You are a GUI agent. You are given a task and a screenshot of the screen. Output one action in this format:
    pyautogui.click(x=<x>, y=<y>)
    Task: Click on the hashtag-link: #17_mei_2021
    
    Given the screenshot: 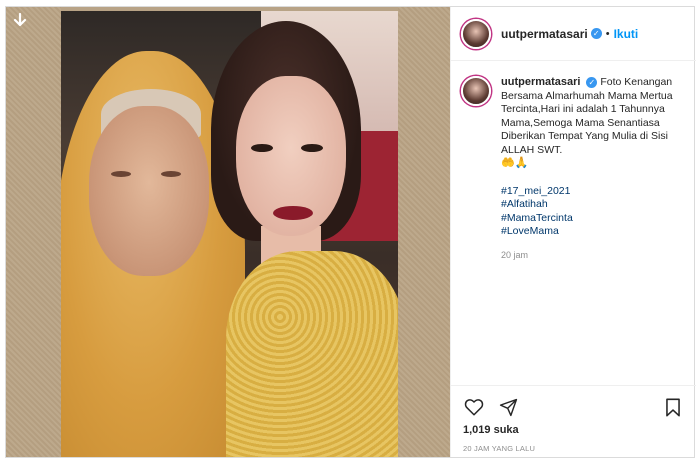 What is the action you would take?
    pyautogui.click(x=593, y=192)
    